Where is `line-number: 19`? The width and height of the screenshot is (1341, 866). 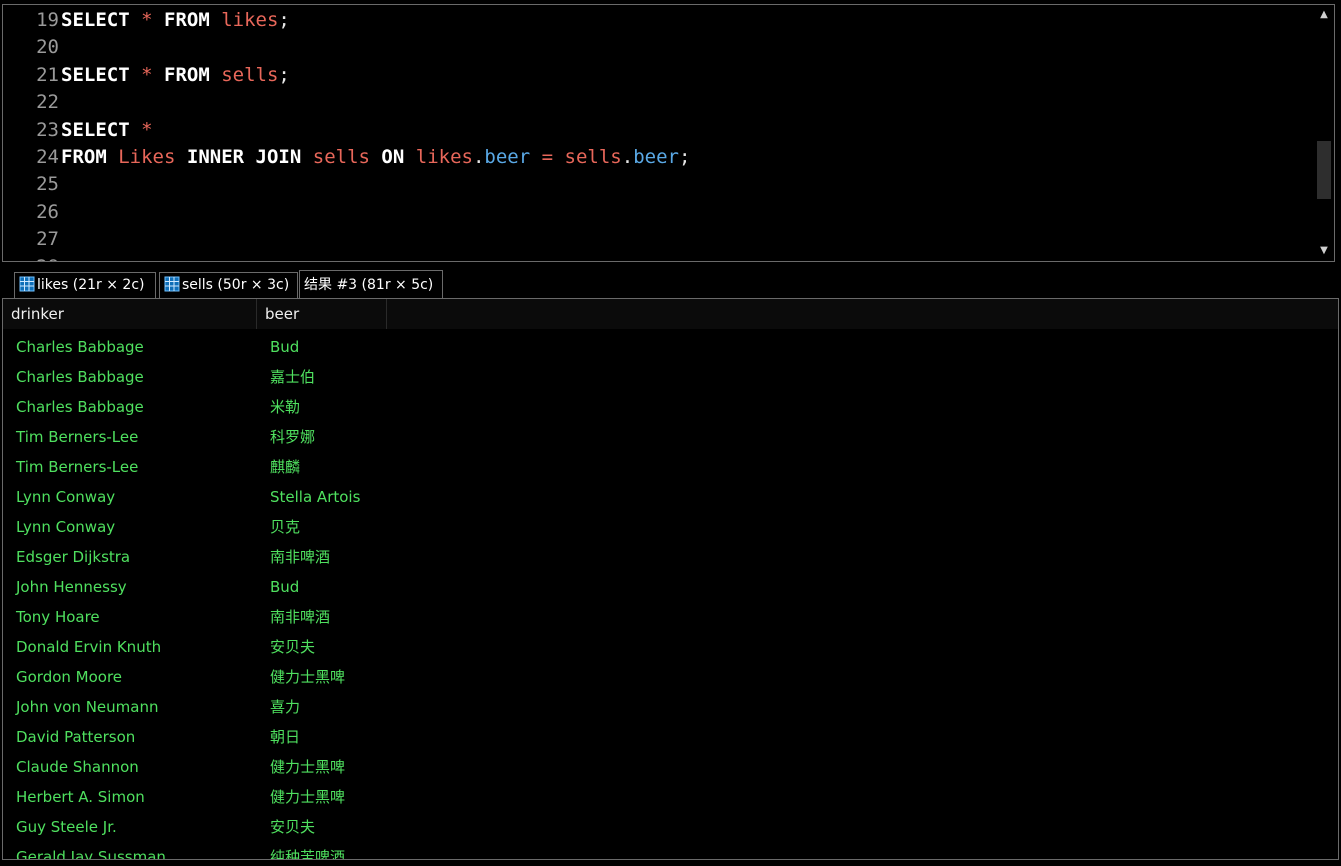
line-number: 19 is located at coordinates (47, 20).